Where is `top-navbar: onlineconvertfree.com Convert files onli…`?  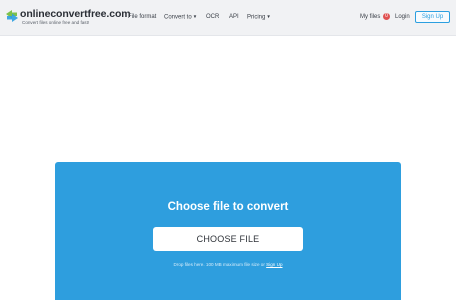 top-navbar: onlineconvertfree.com Convert files onli… is located at coordinates (228, 18).